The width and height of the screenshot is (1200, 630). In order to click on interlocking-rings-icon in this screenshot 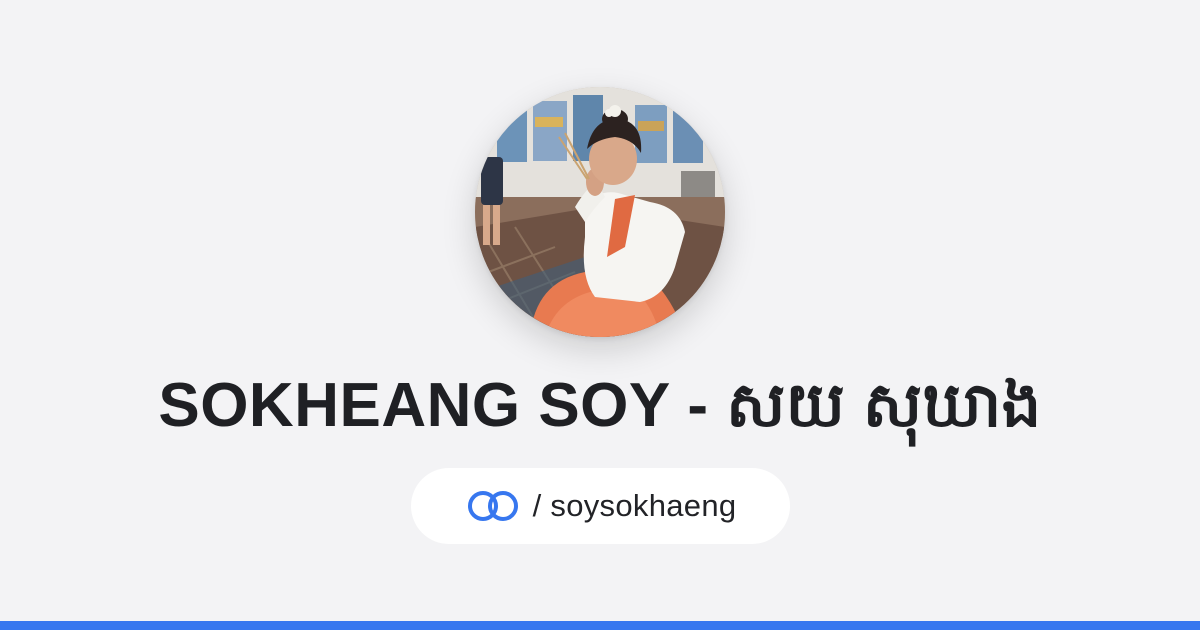, I will do `click(493, 506)`.